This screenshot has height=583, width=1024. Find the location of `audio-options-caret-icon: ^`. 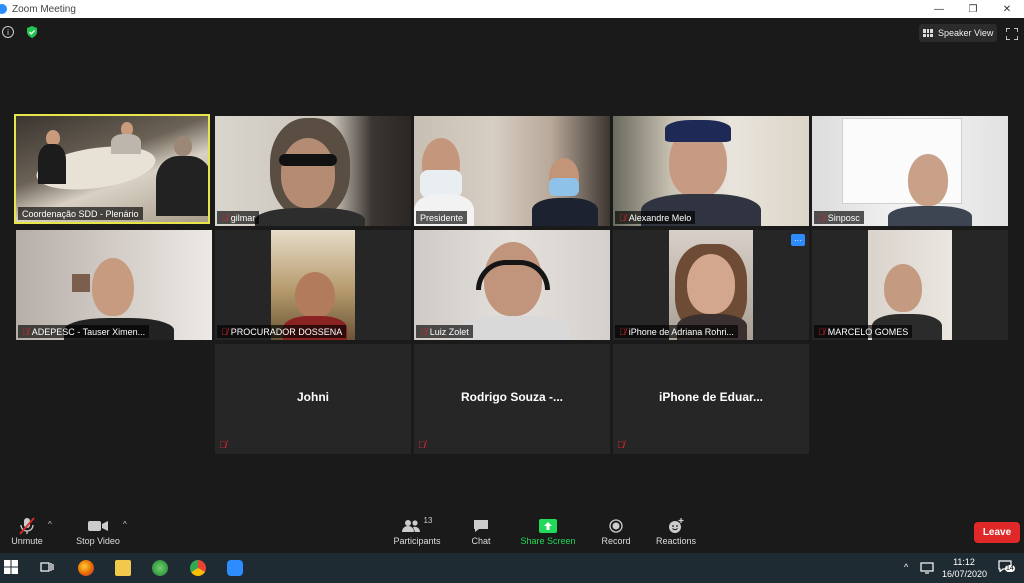

audio-options-caret-icon: ^ is located at coordinates (50, 524).